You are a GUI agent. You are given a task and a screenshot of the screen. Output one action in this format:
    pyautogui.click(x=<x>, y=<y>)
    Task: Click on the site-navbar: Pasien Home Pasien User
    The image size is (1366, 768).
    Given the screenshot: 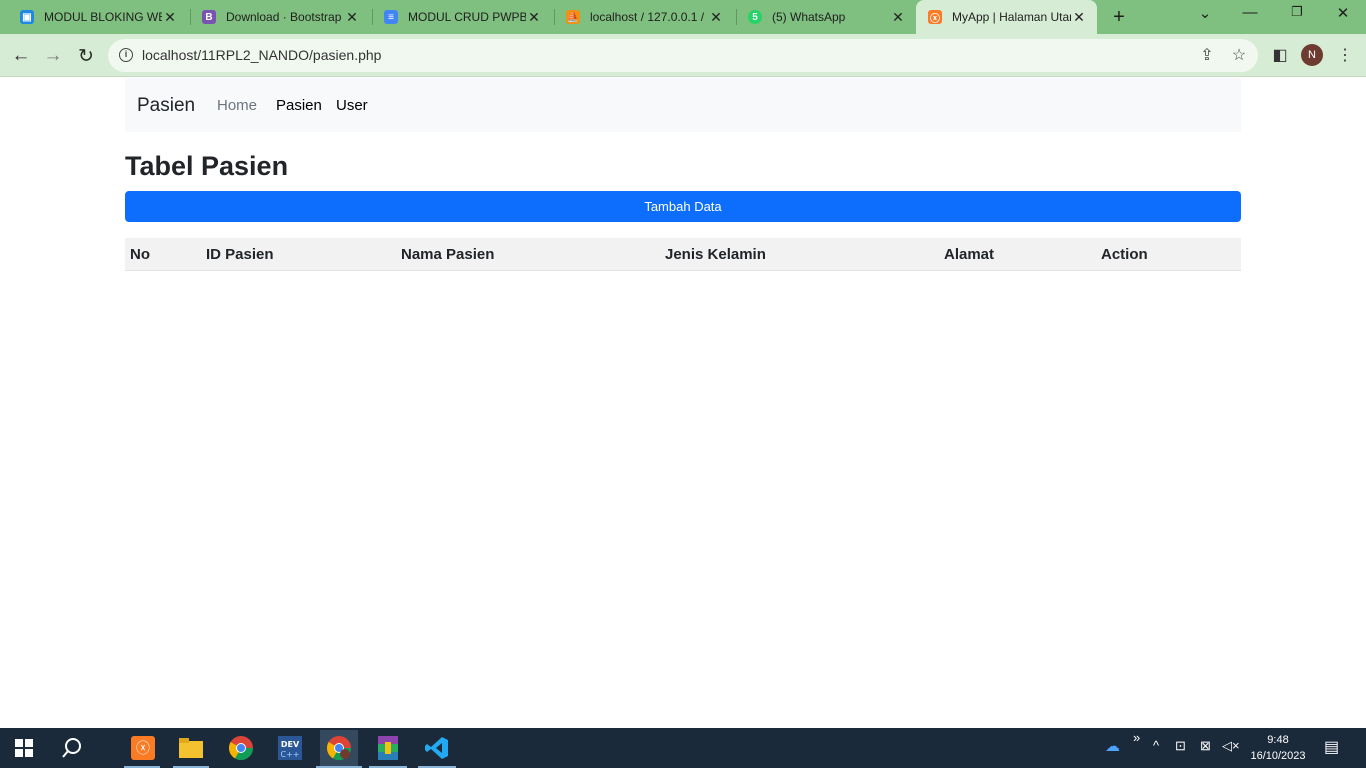 What is the action you would take?
    pyautogui.click(x=683, y=105)
    